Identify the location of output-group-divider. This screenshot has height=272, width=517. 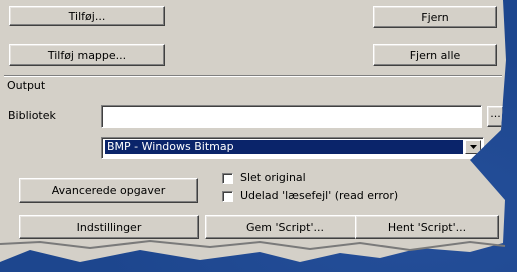
(253, 76).